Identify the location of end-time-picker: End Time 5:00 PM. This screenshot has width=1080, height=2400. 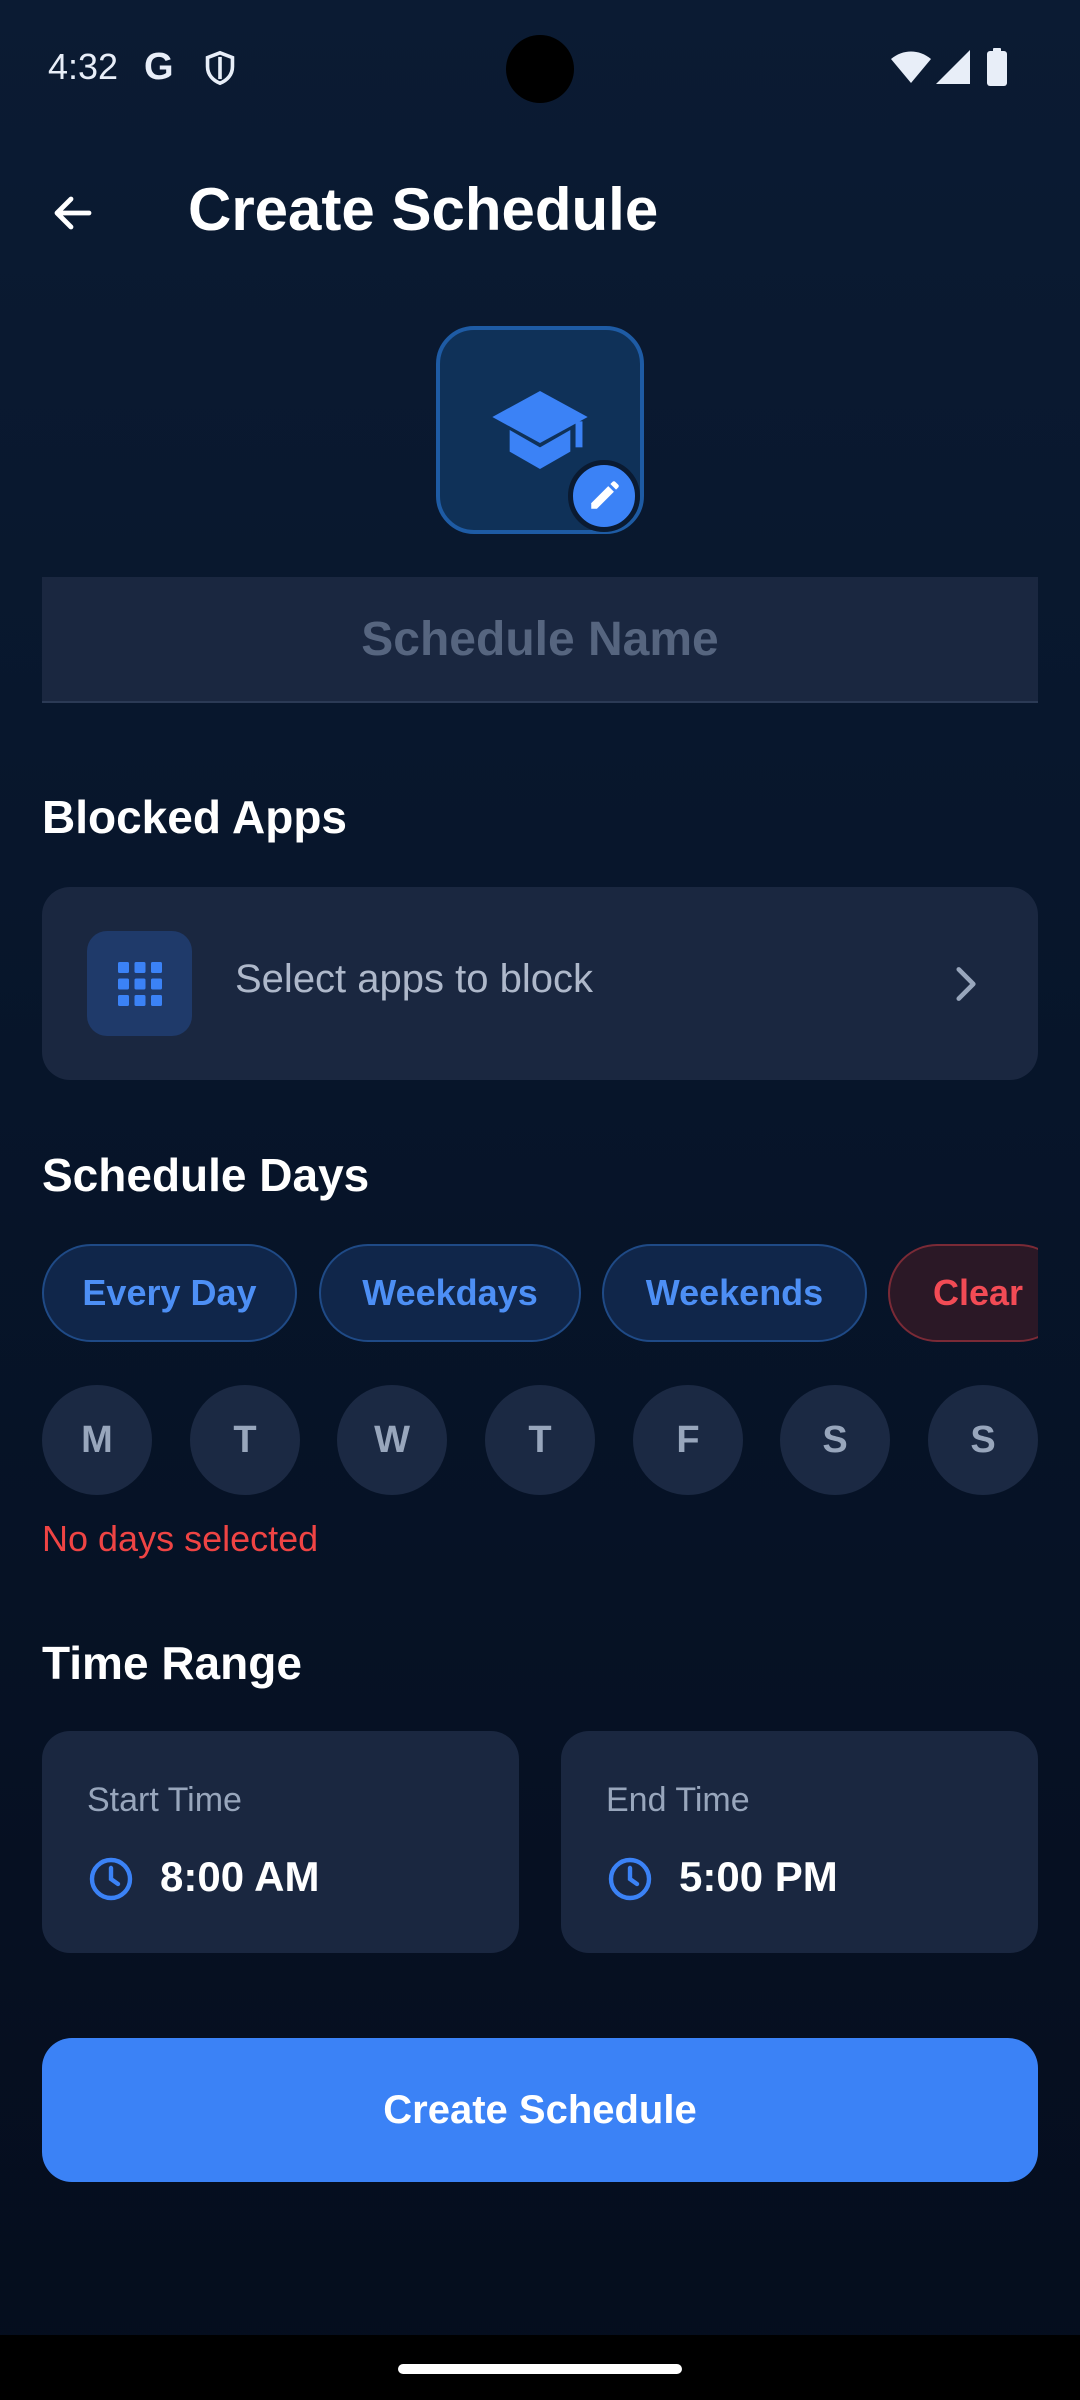
(799, 1842).